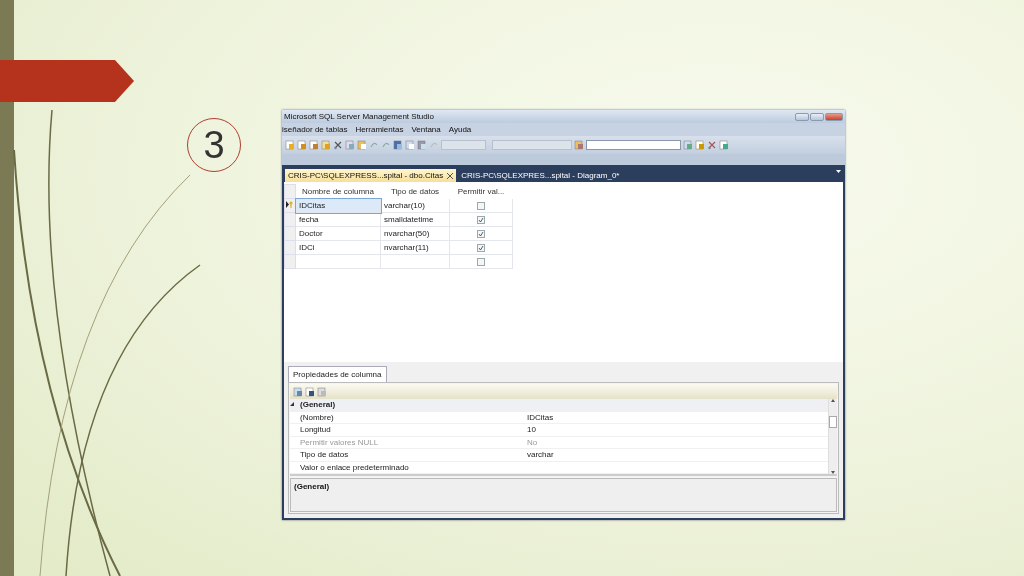 This screenshot has height=576, width=1024. What do you see at coordinates (315, 129) in the screenshot?
I see `menu-item: iseñador de tablas` at bounding box center [315, 129].